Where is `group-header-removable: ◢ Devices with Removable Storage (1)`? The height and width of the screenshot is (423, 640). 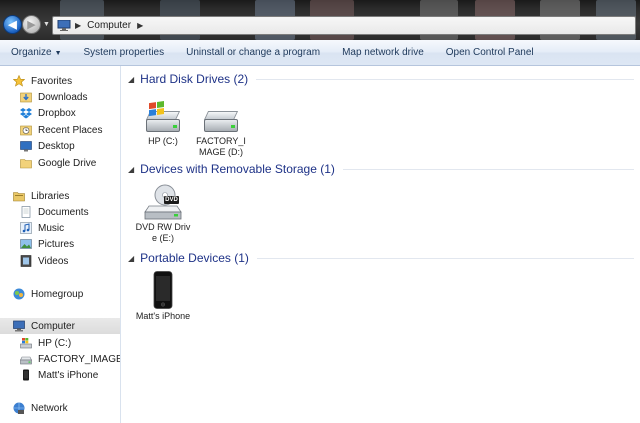
group-header-removable: ◢ Devices with Removable Storage (1) is located at coordinates (381, 169).